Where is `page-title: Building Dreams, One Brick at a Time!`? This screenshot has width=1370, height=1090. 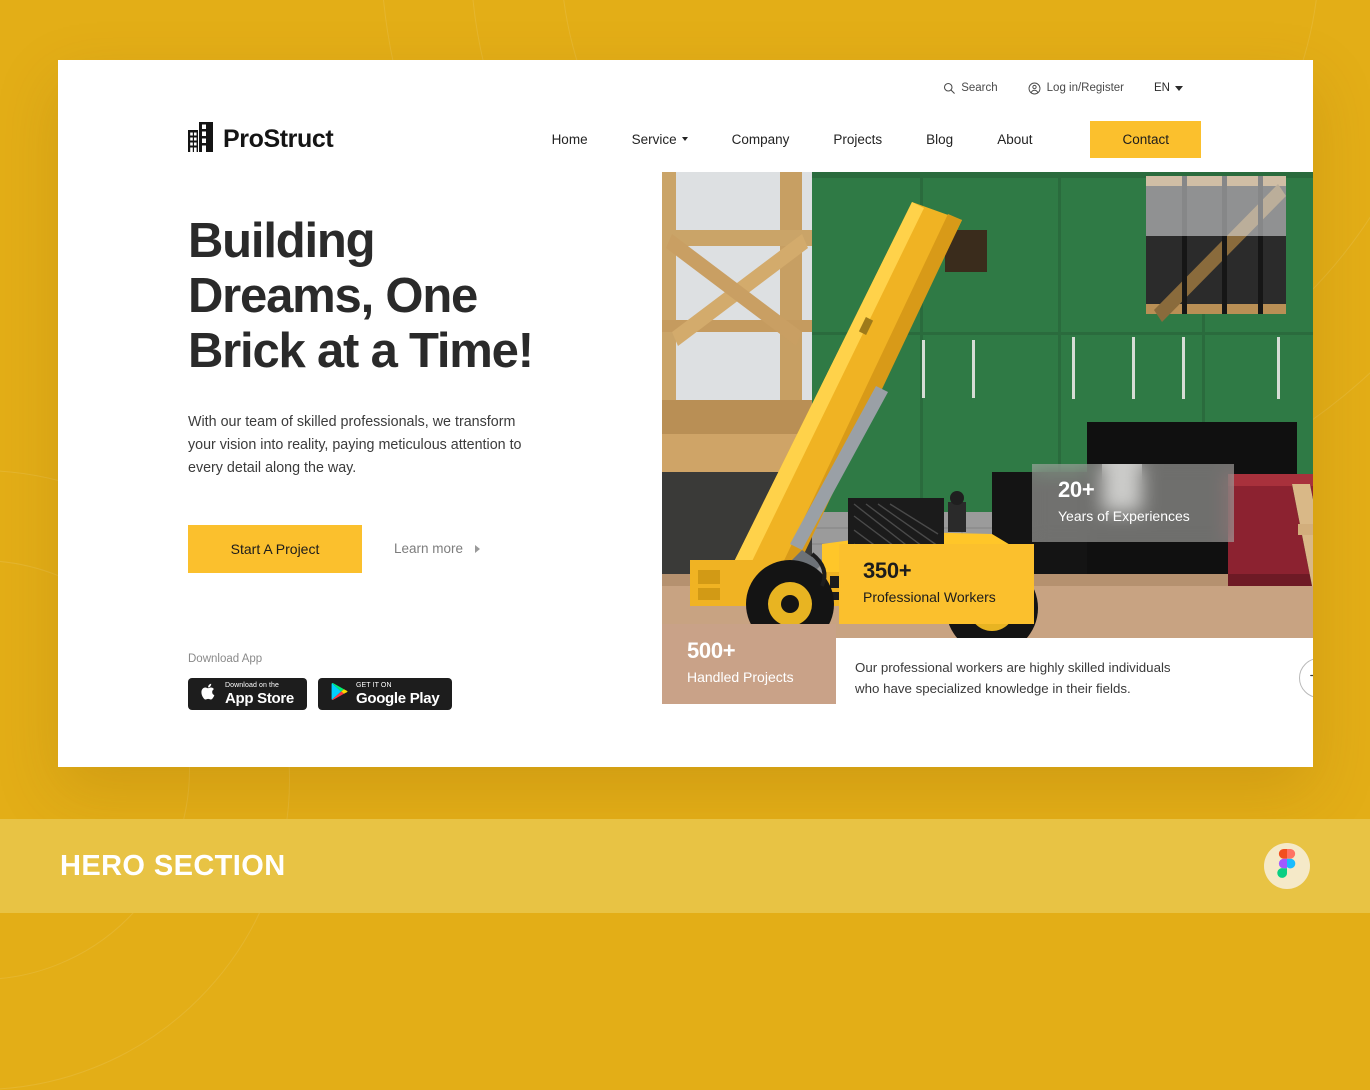 page-title: Building Dreams, One Brick at a Time! is located at coordinates (397, 296).